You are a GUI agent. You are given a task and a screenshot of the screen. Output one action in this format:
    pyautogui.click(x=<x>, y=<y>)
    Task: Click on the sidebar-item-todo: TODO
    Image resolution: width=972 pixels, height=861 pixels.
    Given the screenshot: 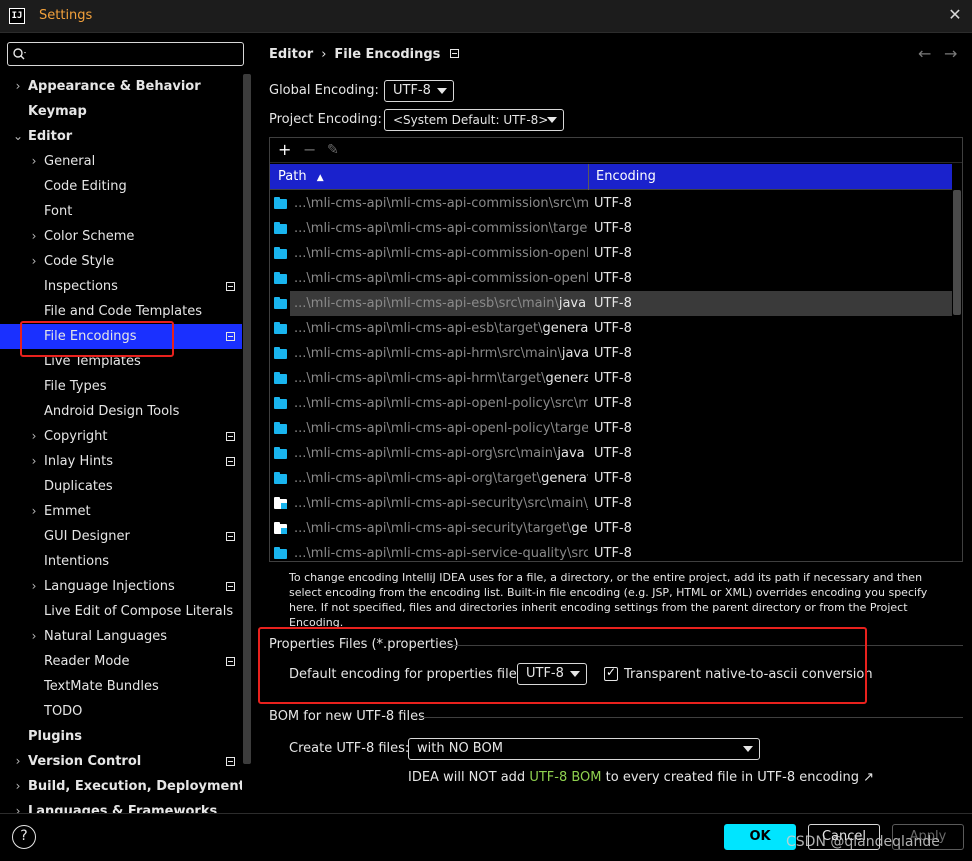 What is the action you would take?
    pyautogui.click(x=121, y=711)
    